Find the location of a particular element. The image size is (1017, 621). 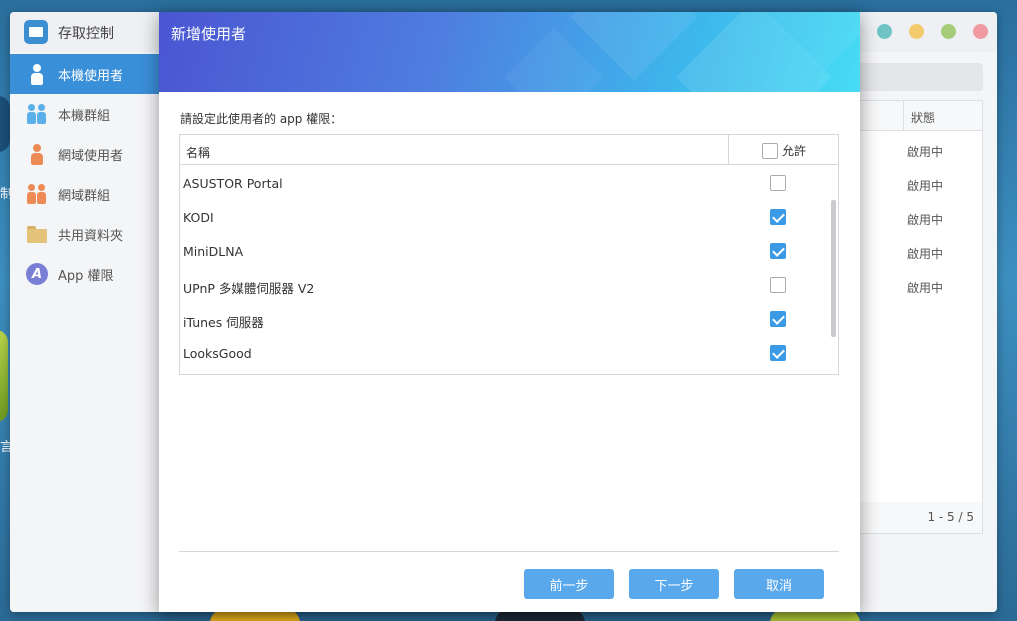

cancel-button: 取消 is located at coordinates (779, 584).